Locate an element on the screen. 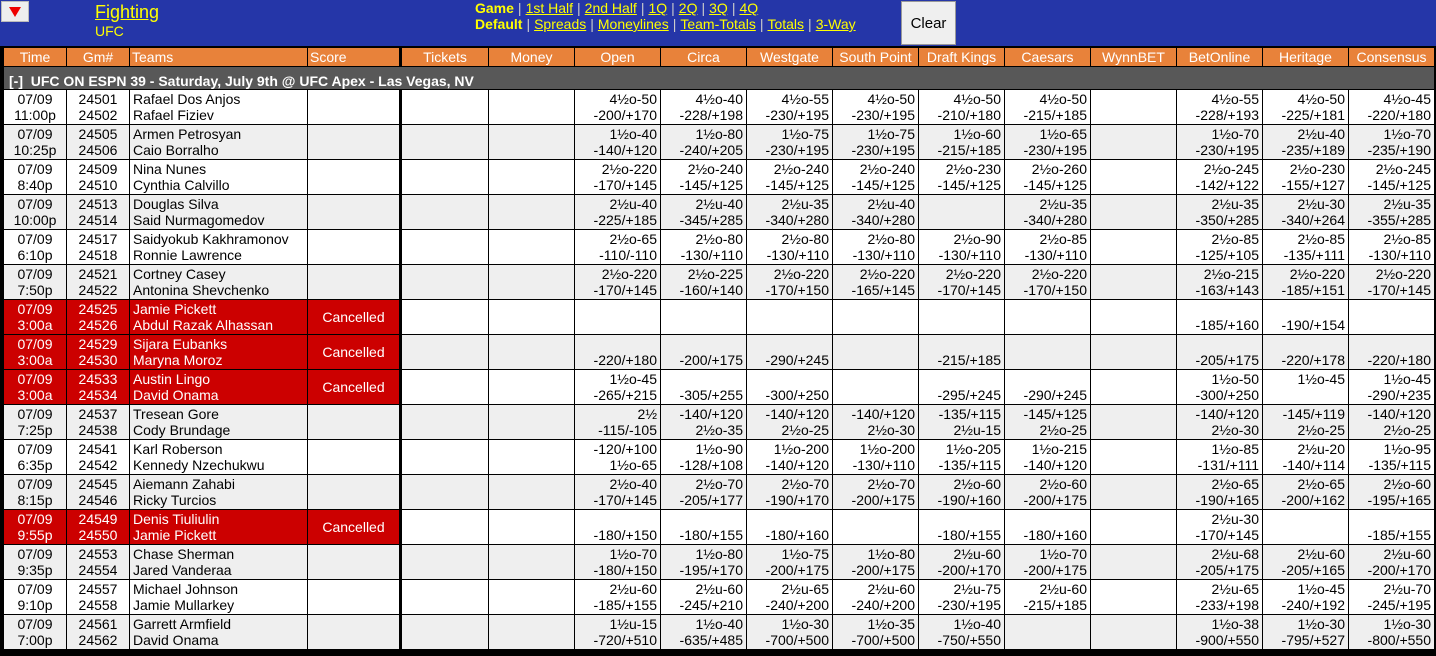 This screenshot has width=1436, height=656. odds-betonline-top: 2½o-245 is located at coordinates (1219, 169).